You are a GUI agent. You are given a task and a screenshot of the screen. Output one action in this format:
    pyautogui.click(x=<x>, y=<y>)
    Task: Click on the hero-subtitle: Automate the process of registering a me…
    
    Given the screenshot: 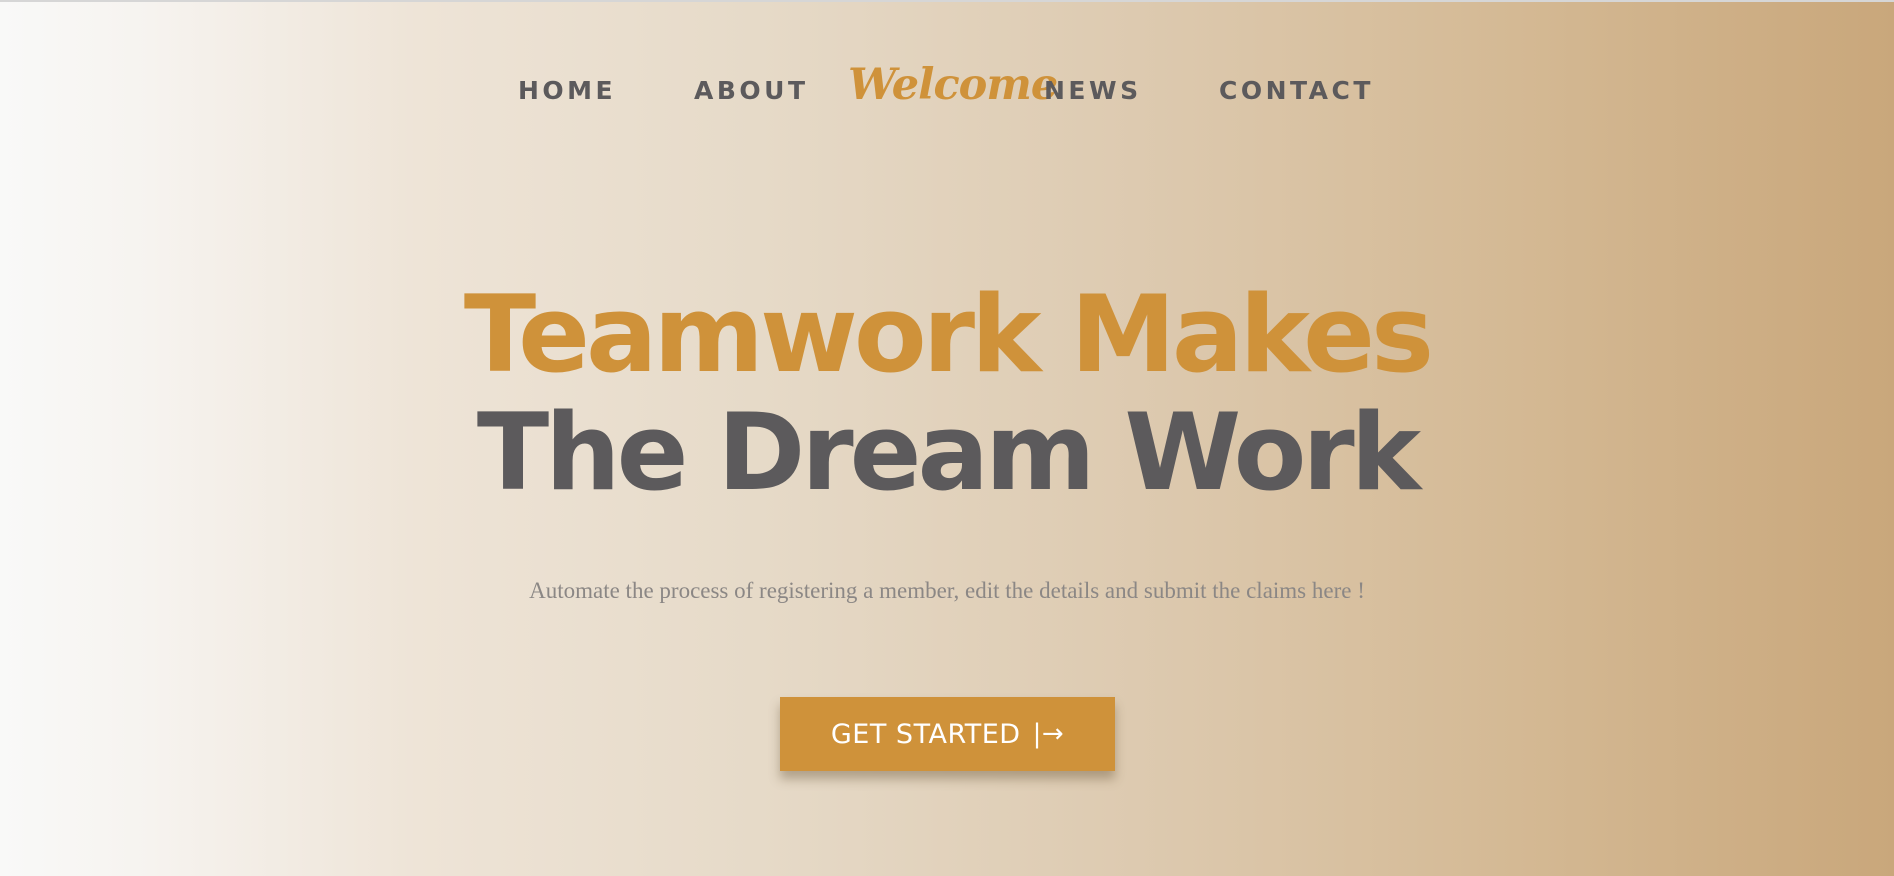 What is the action you would take?
    pyautogui.click(x=947, y=590)
    